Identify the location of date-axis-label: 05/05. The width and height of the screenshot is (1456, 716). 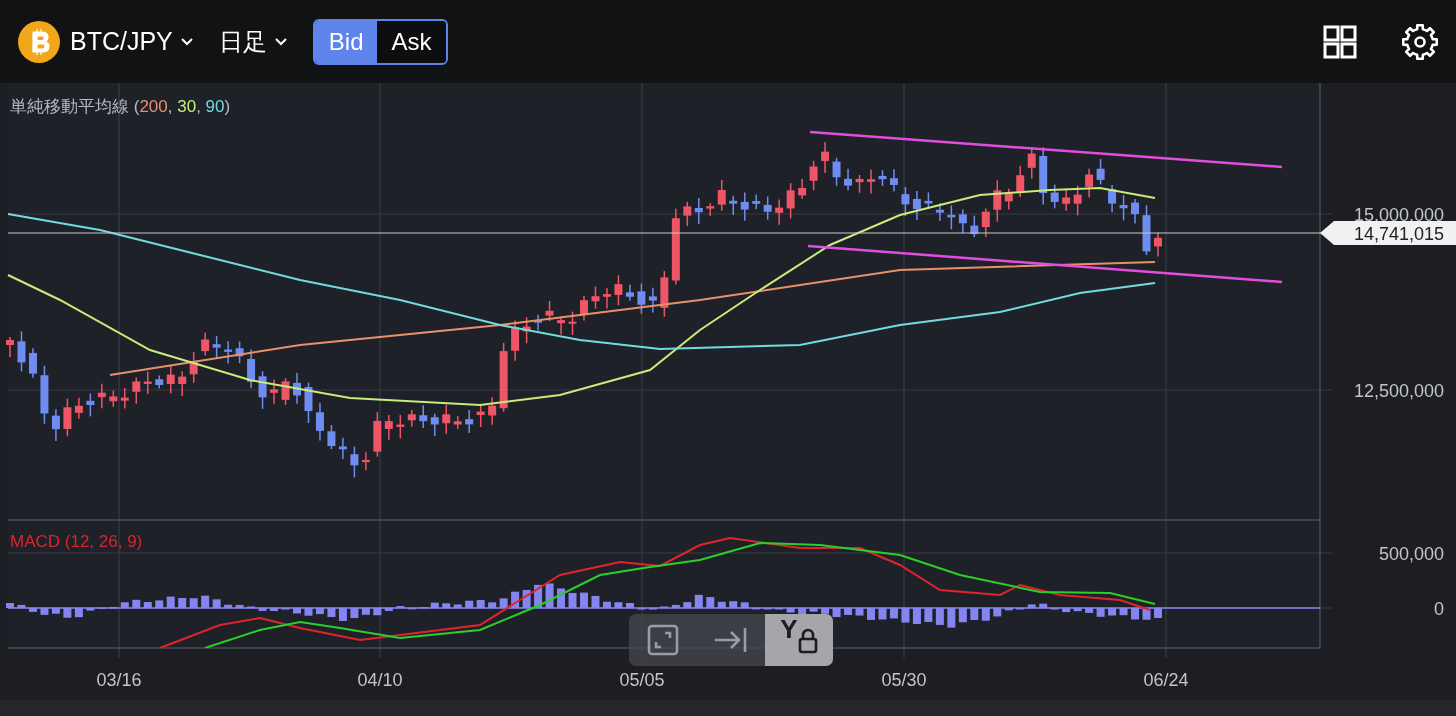
(642, 680).